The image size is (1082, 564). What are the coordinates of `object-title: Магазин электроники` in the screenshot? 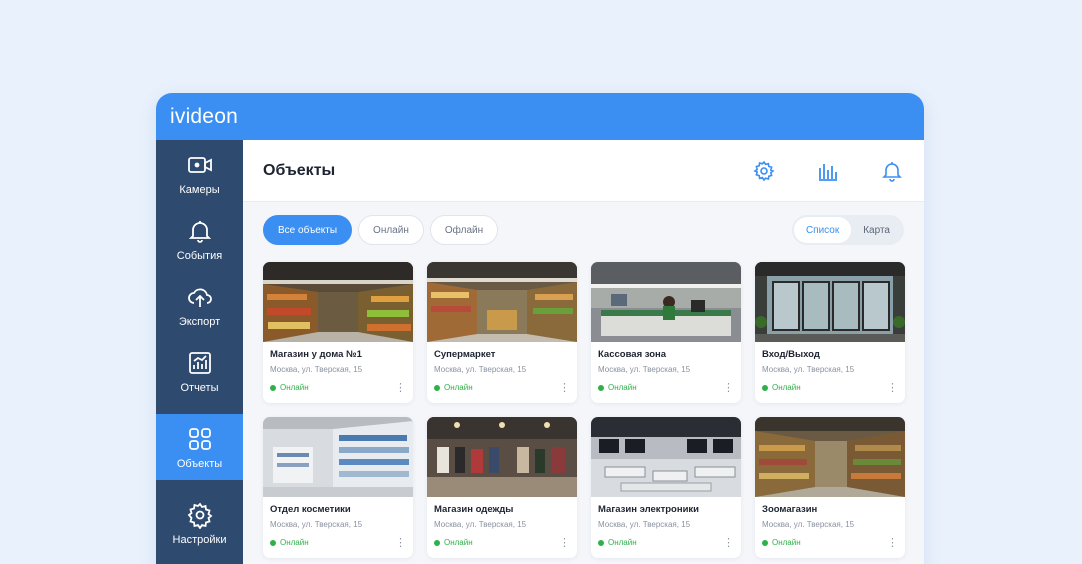 It's located at (648, 509).